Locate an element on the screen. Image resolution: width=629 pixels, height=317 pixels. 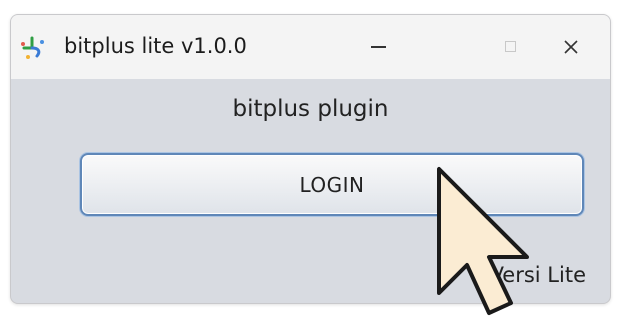
maximize-icon is located at coordinates (511, 47).